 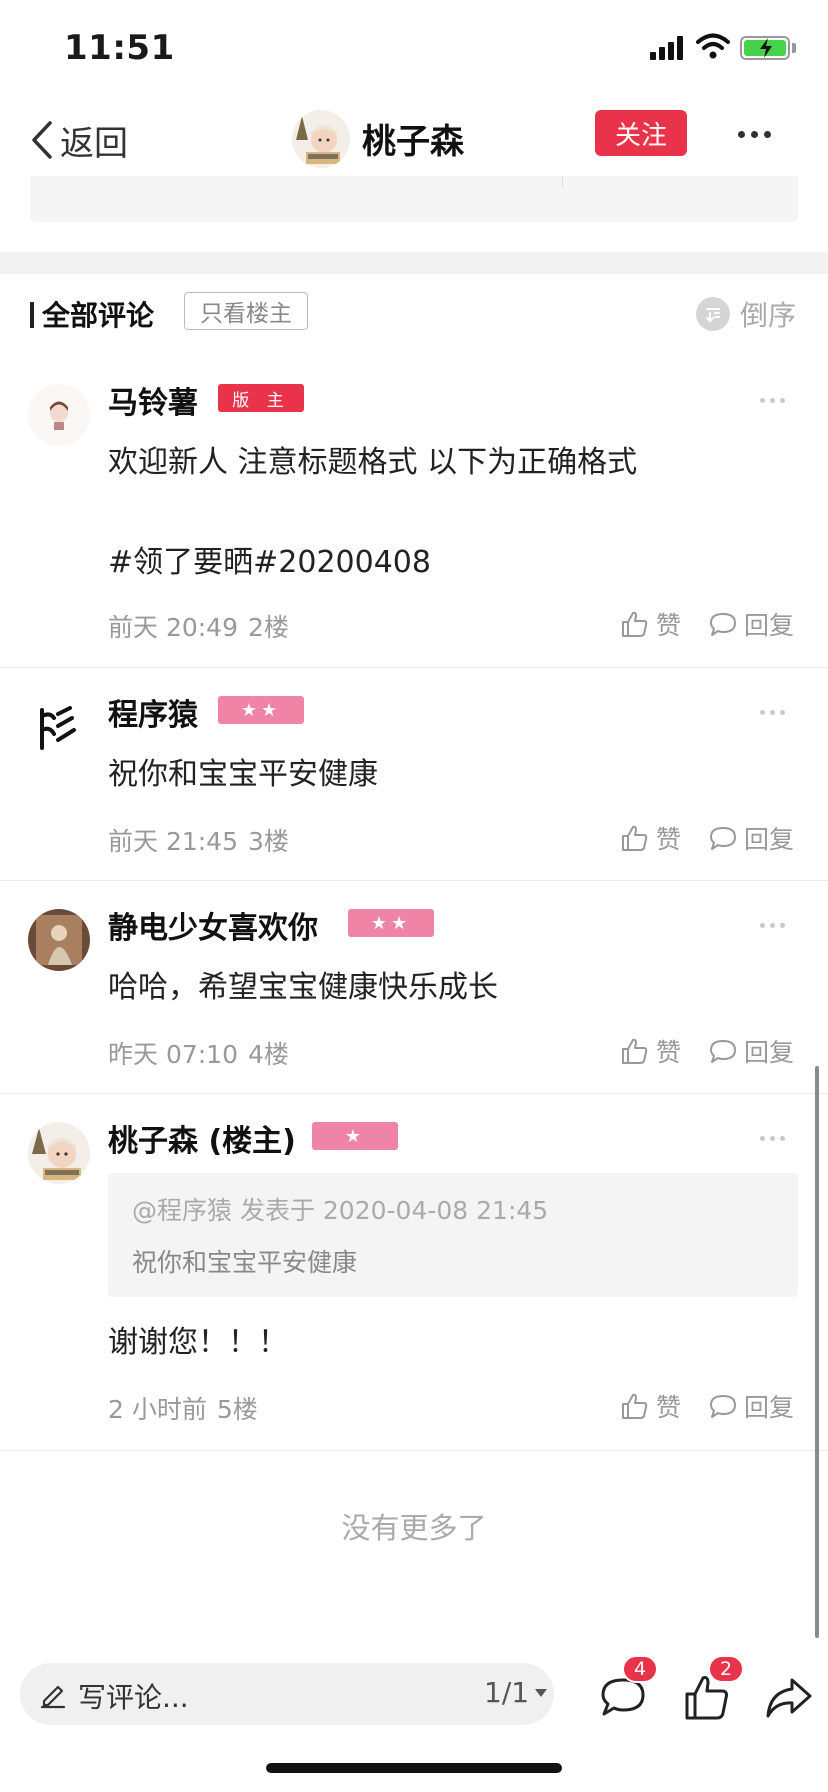 What do you see at coordinates (157, 1409) in the screenshot?
I see `comment-time: 2 小时前` at bounding box center [157, 1409].